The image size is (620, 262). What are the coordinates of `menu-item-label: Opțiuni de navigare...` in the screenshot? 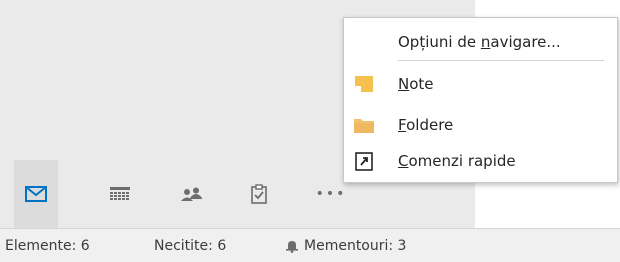 It's located at (479, 42).